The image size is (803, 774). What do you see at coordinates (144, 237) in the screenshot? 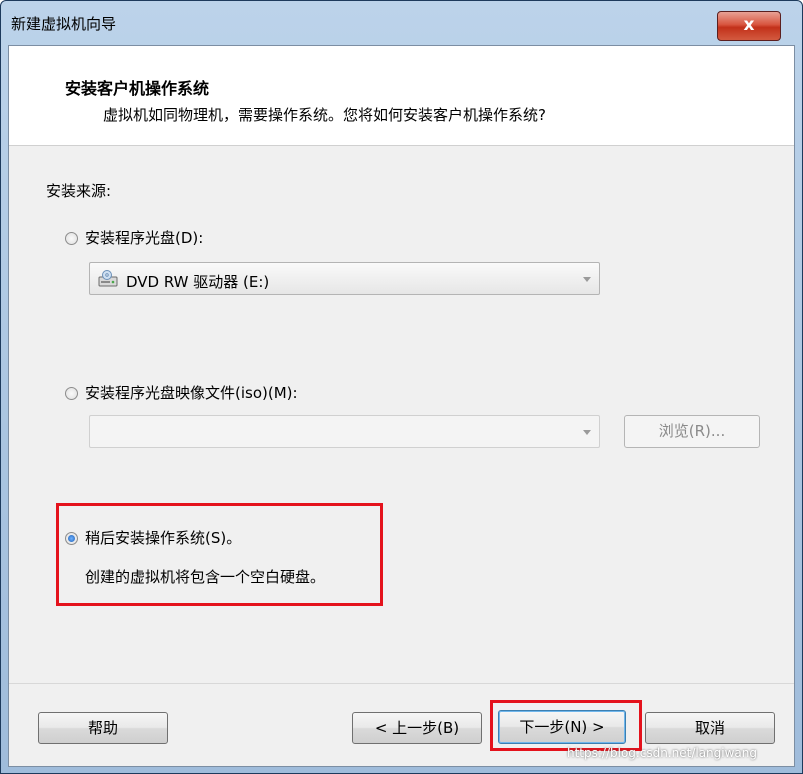
I see `disc-radio-label: 安装程序光盘(D):` at bounding box center [144, 237].